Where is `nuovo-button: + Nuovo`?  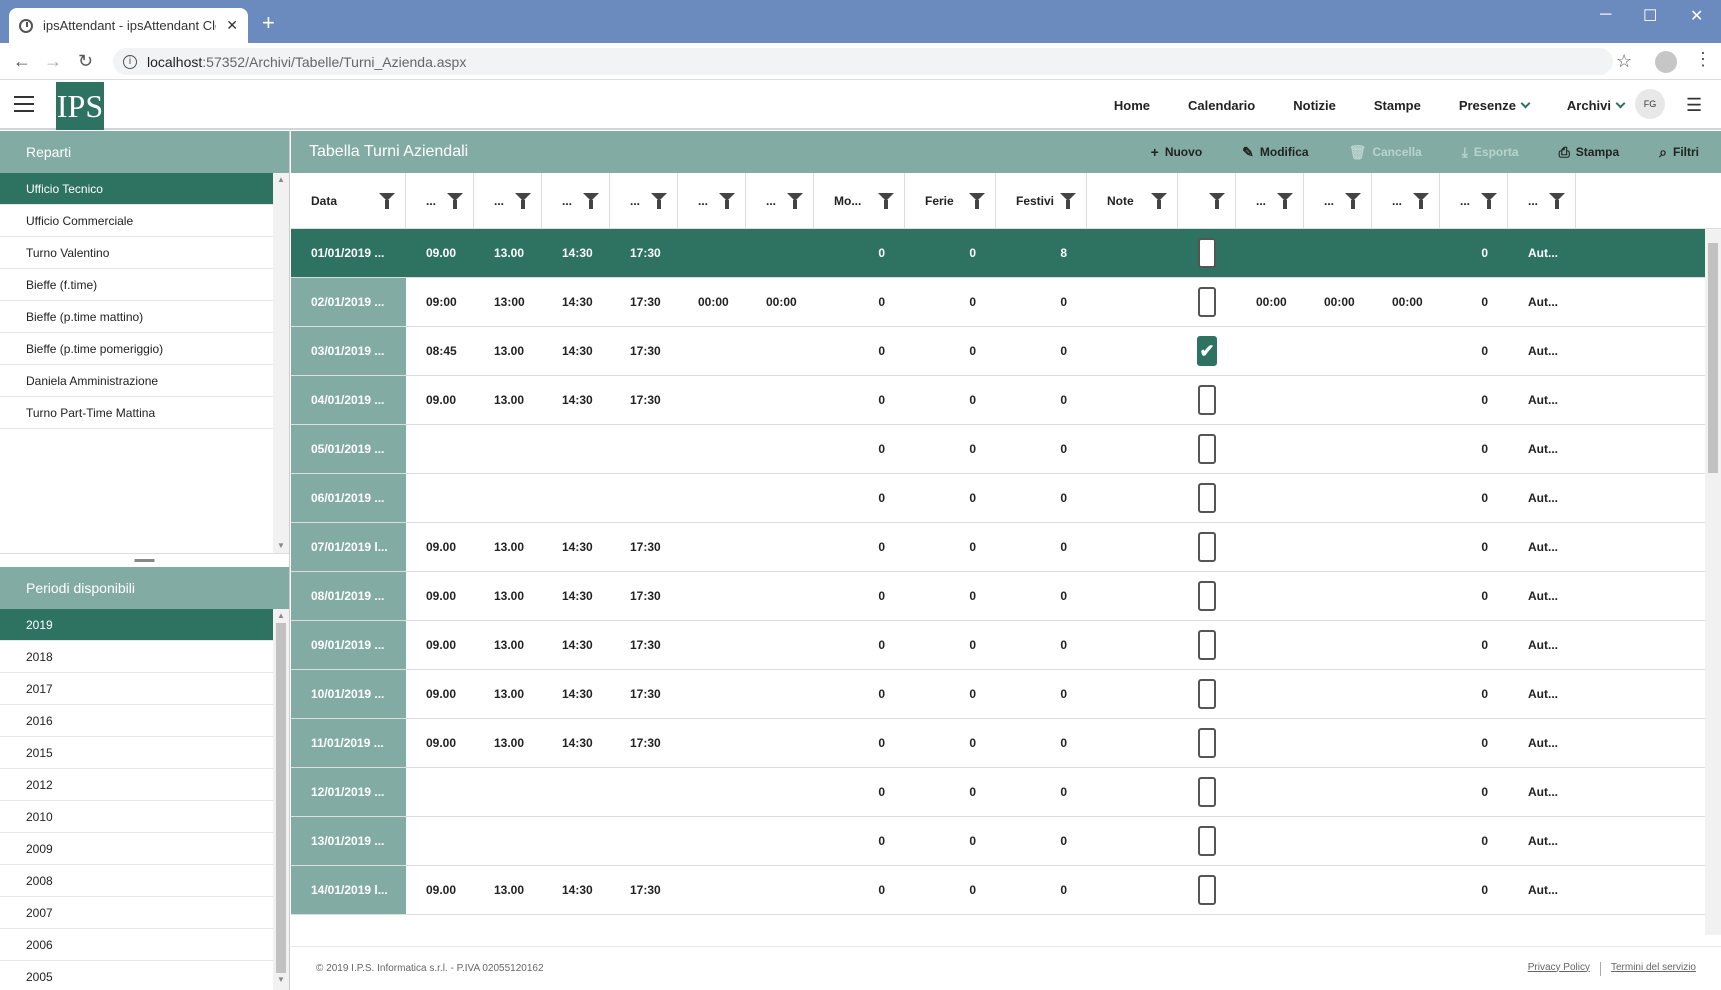 nuovo-button: + Nuovo is located at coordinates (1177, 152).